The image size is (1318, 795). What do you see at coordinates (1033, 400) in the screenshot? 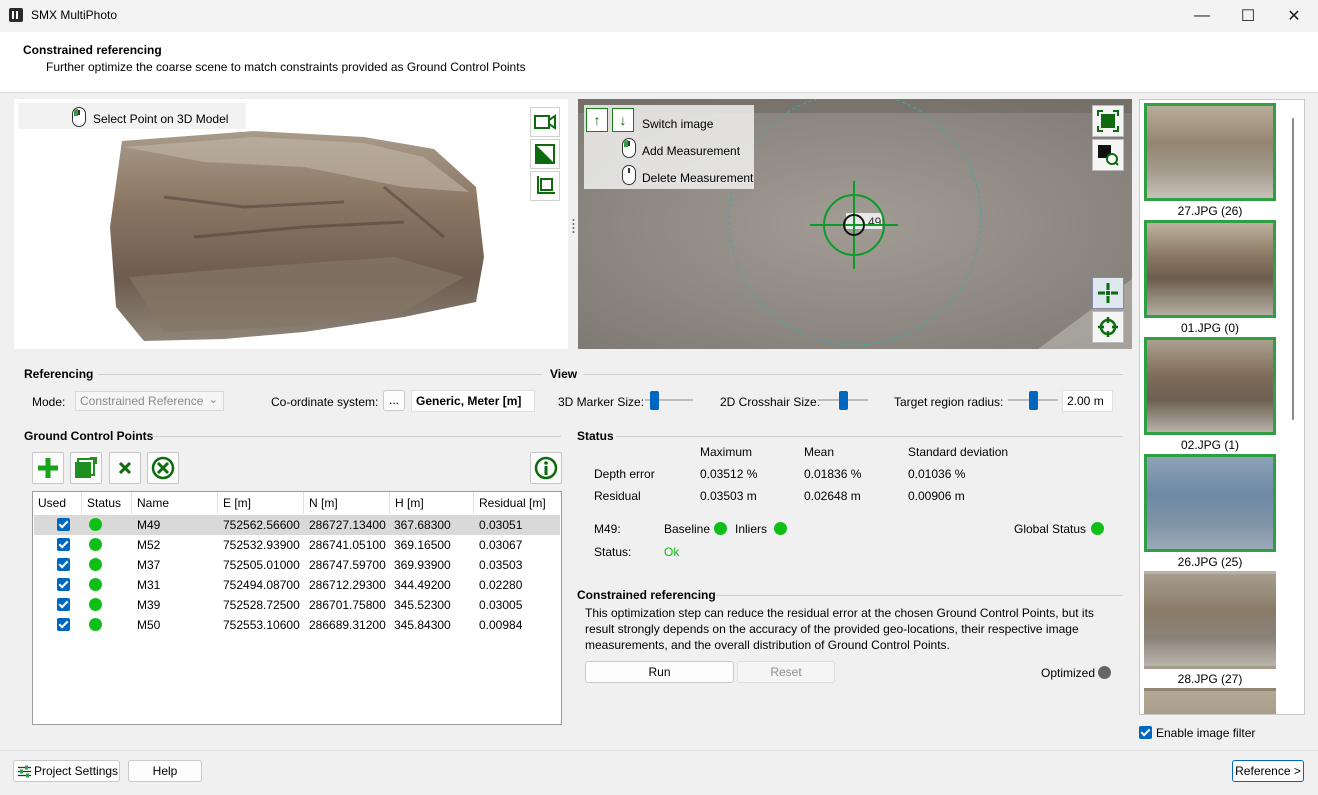
I see `target-radius-slider-thumb` at bounding box center [1033, 400].